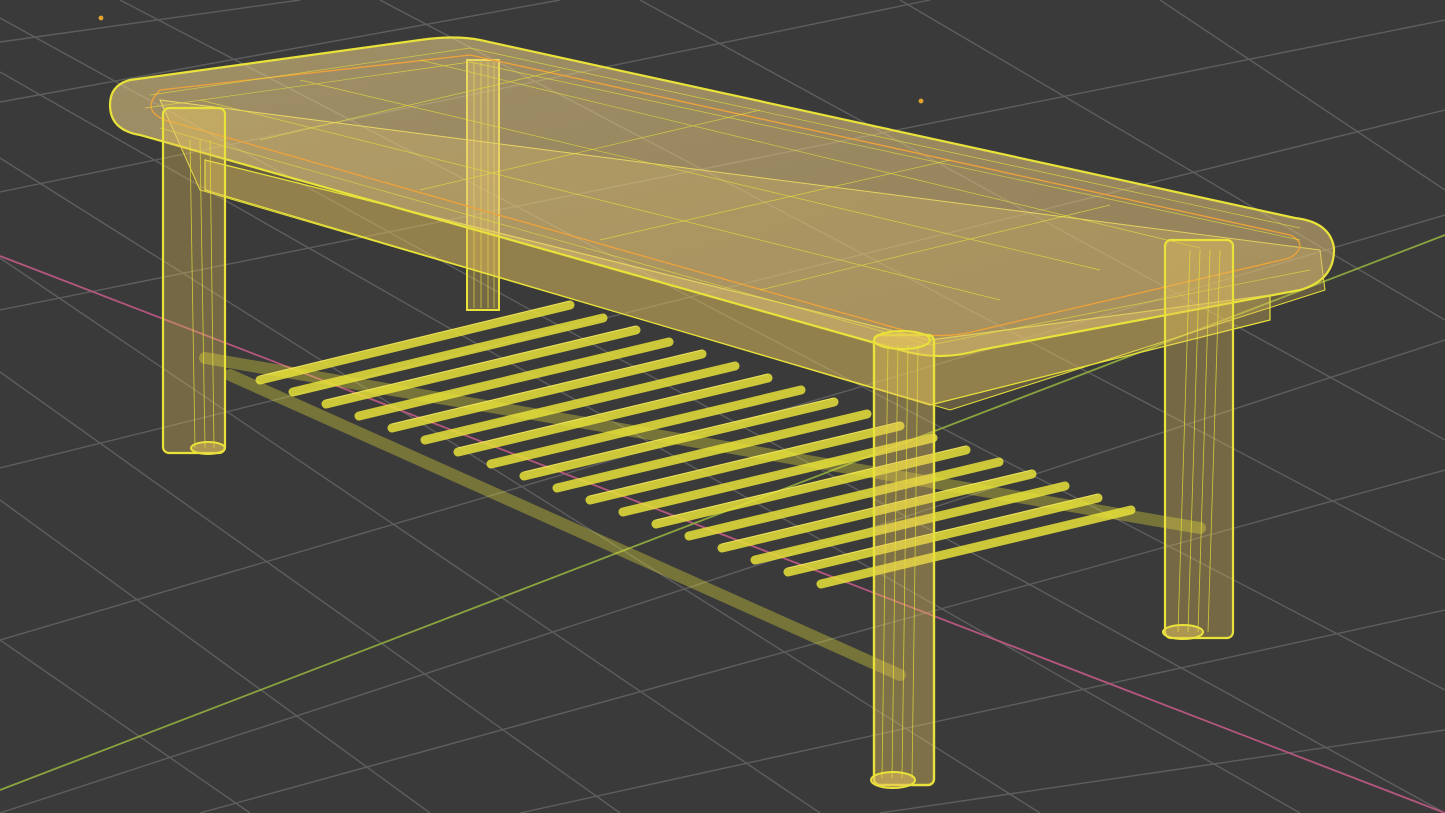 This screenshot has height=813, width=1445. Describe the element at coordinates (1198, 439) in the screenshot. I see `leg-rear-right` at that location.